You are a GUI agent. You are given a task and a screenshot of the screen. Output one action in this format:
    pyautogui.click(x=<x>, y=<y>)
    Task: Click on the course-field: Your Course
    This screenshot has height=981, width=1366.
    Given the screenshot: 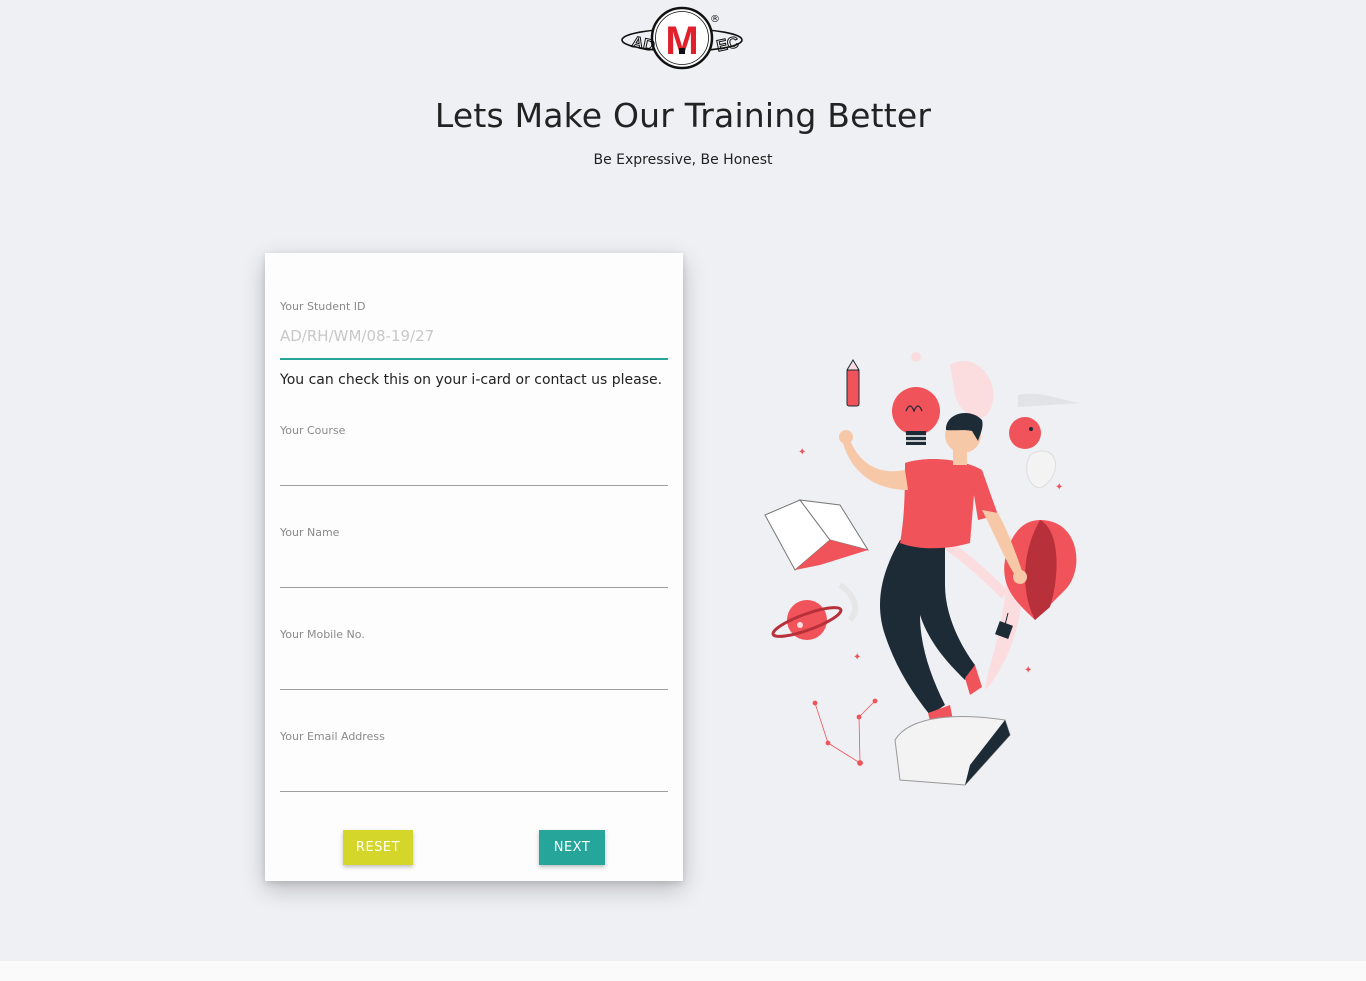 What is the action you would take?
    pyautogui.click(x=474, y=455)
    